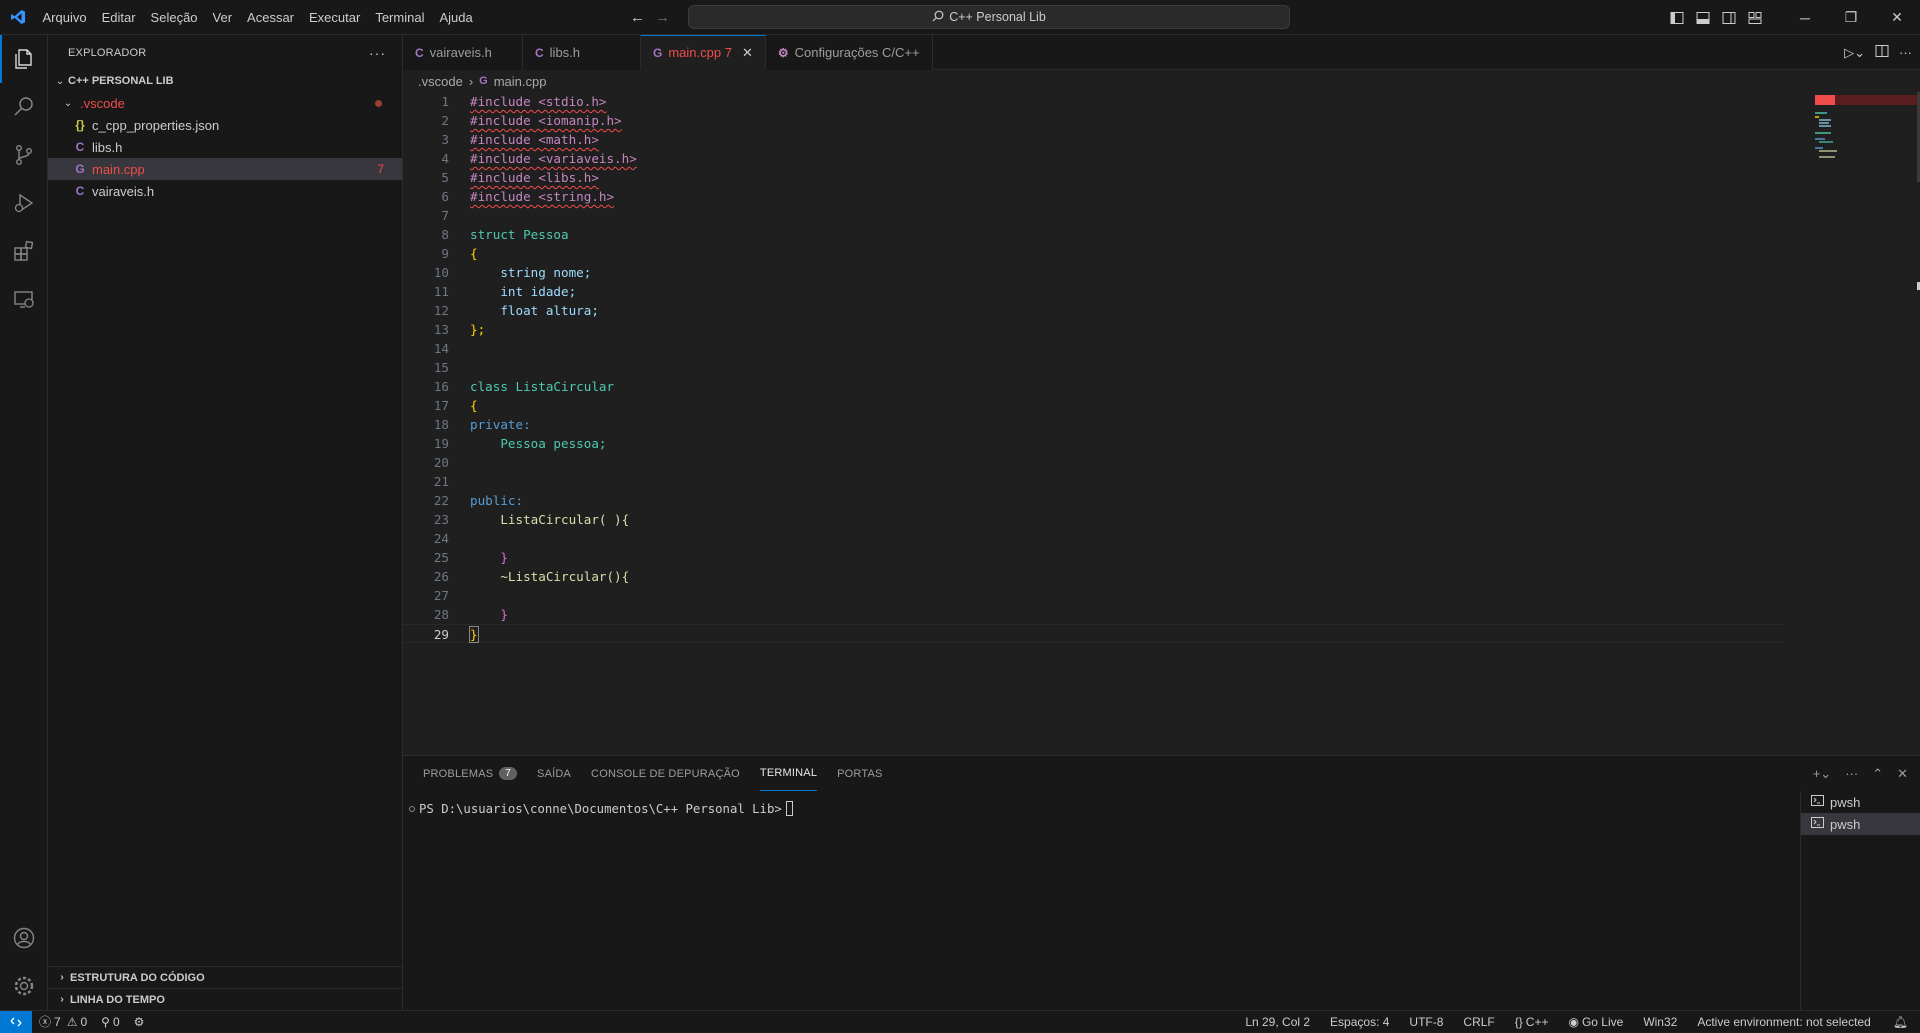  What do you see at coordinates (1860, 824) in the screenshot?
I see `terminal-item-selected: pwsh` at bounding box center [1860, 824].